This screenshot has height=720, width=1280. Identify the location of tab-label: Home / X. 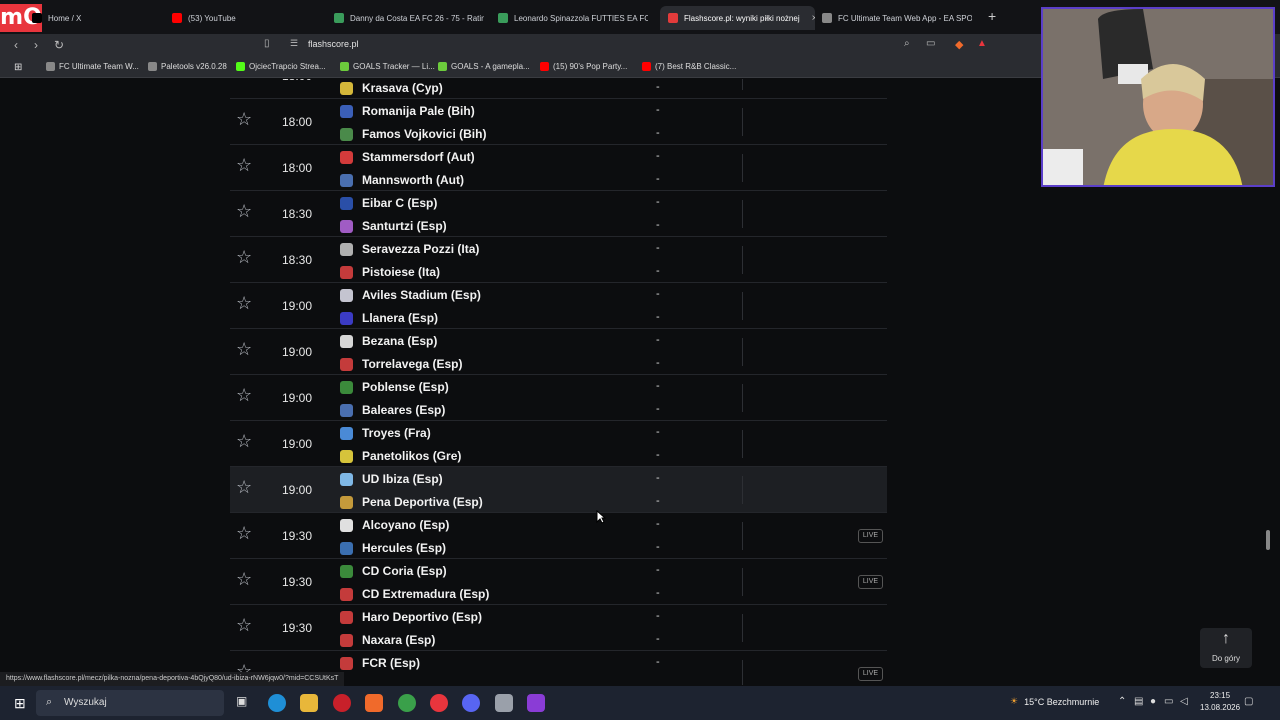
(65, 18).